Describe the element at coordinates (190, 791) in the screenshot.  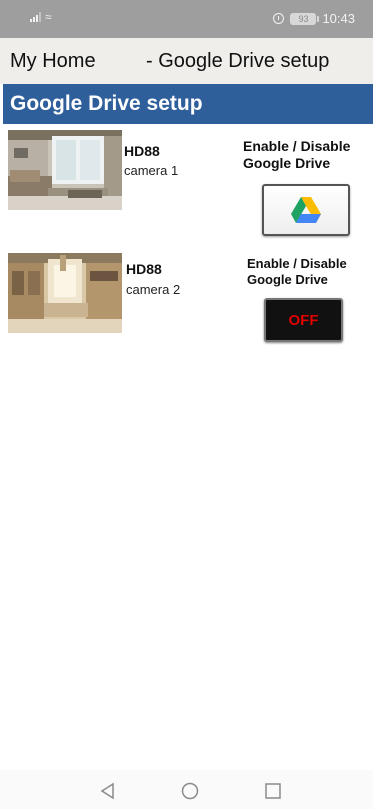
I see `home-icon` at that location.